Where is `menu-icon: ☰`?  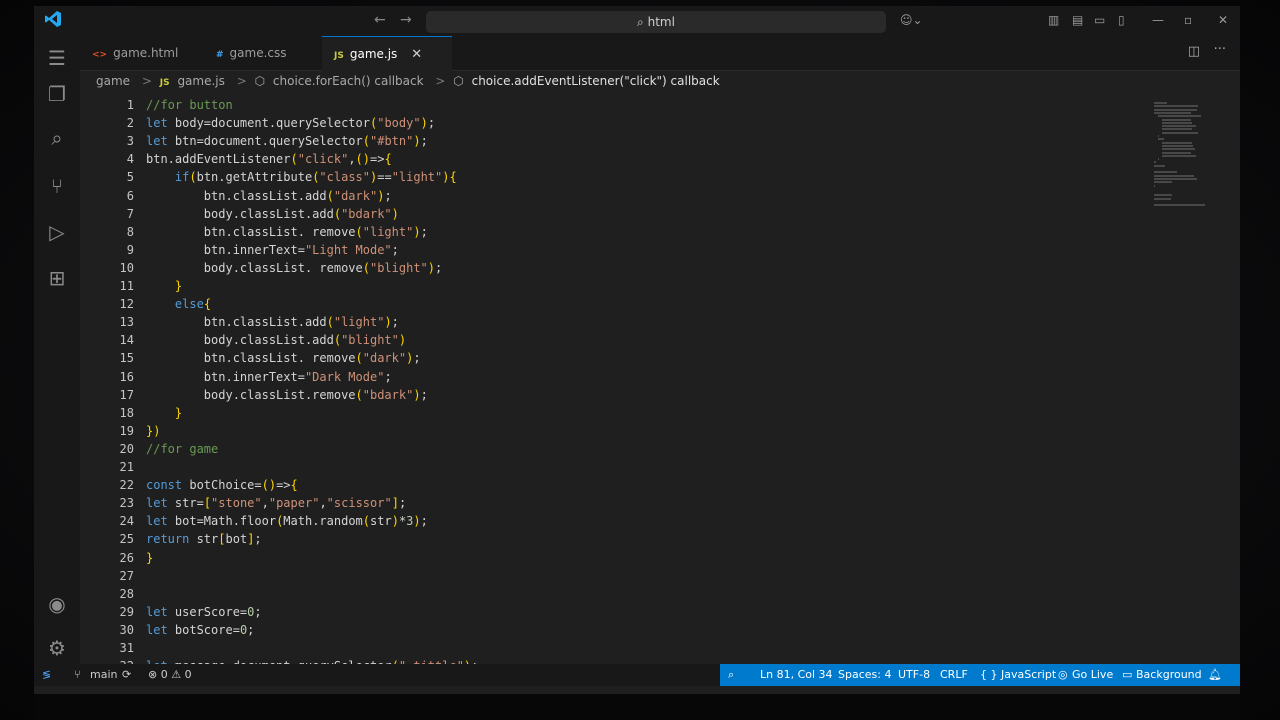 menu-icon: ☰ is located at coordinates (57, 58).